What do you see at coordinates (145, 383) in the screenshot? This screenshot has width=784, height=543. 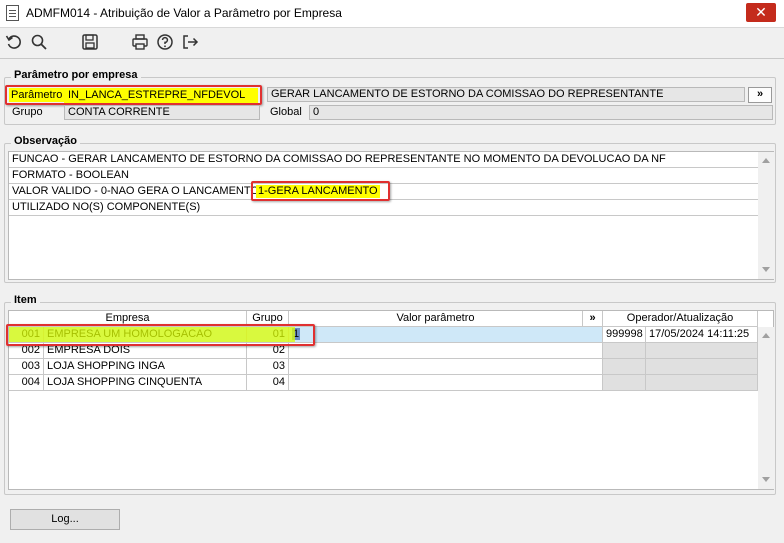 I see `row-4-empresa: LOJA SHOPPING CINQUENTA` at bounding box center [145, 383].